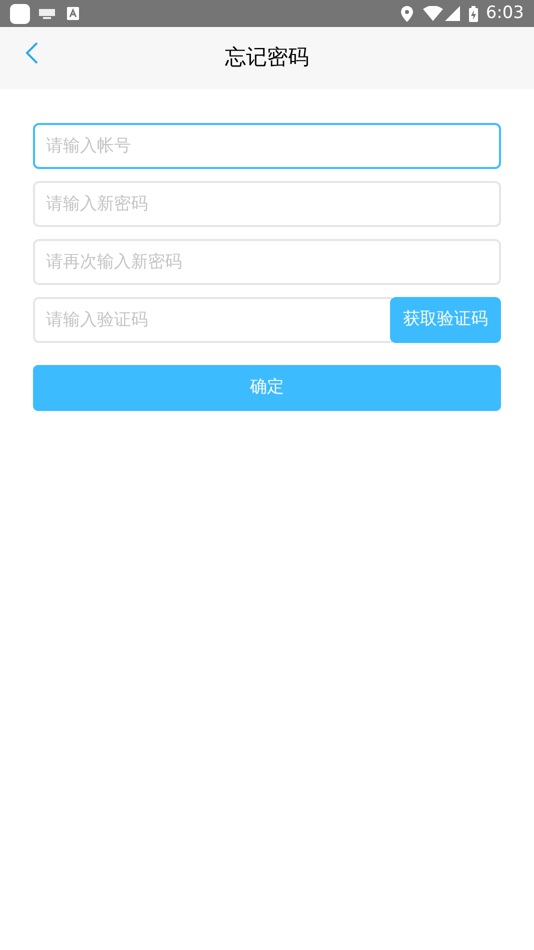 The height and width of the screenshot is (950, 534). I want to click on input-field: 请输入帐号, so click(267, 146).